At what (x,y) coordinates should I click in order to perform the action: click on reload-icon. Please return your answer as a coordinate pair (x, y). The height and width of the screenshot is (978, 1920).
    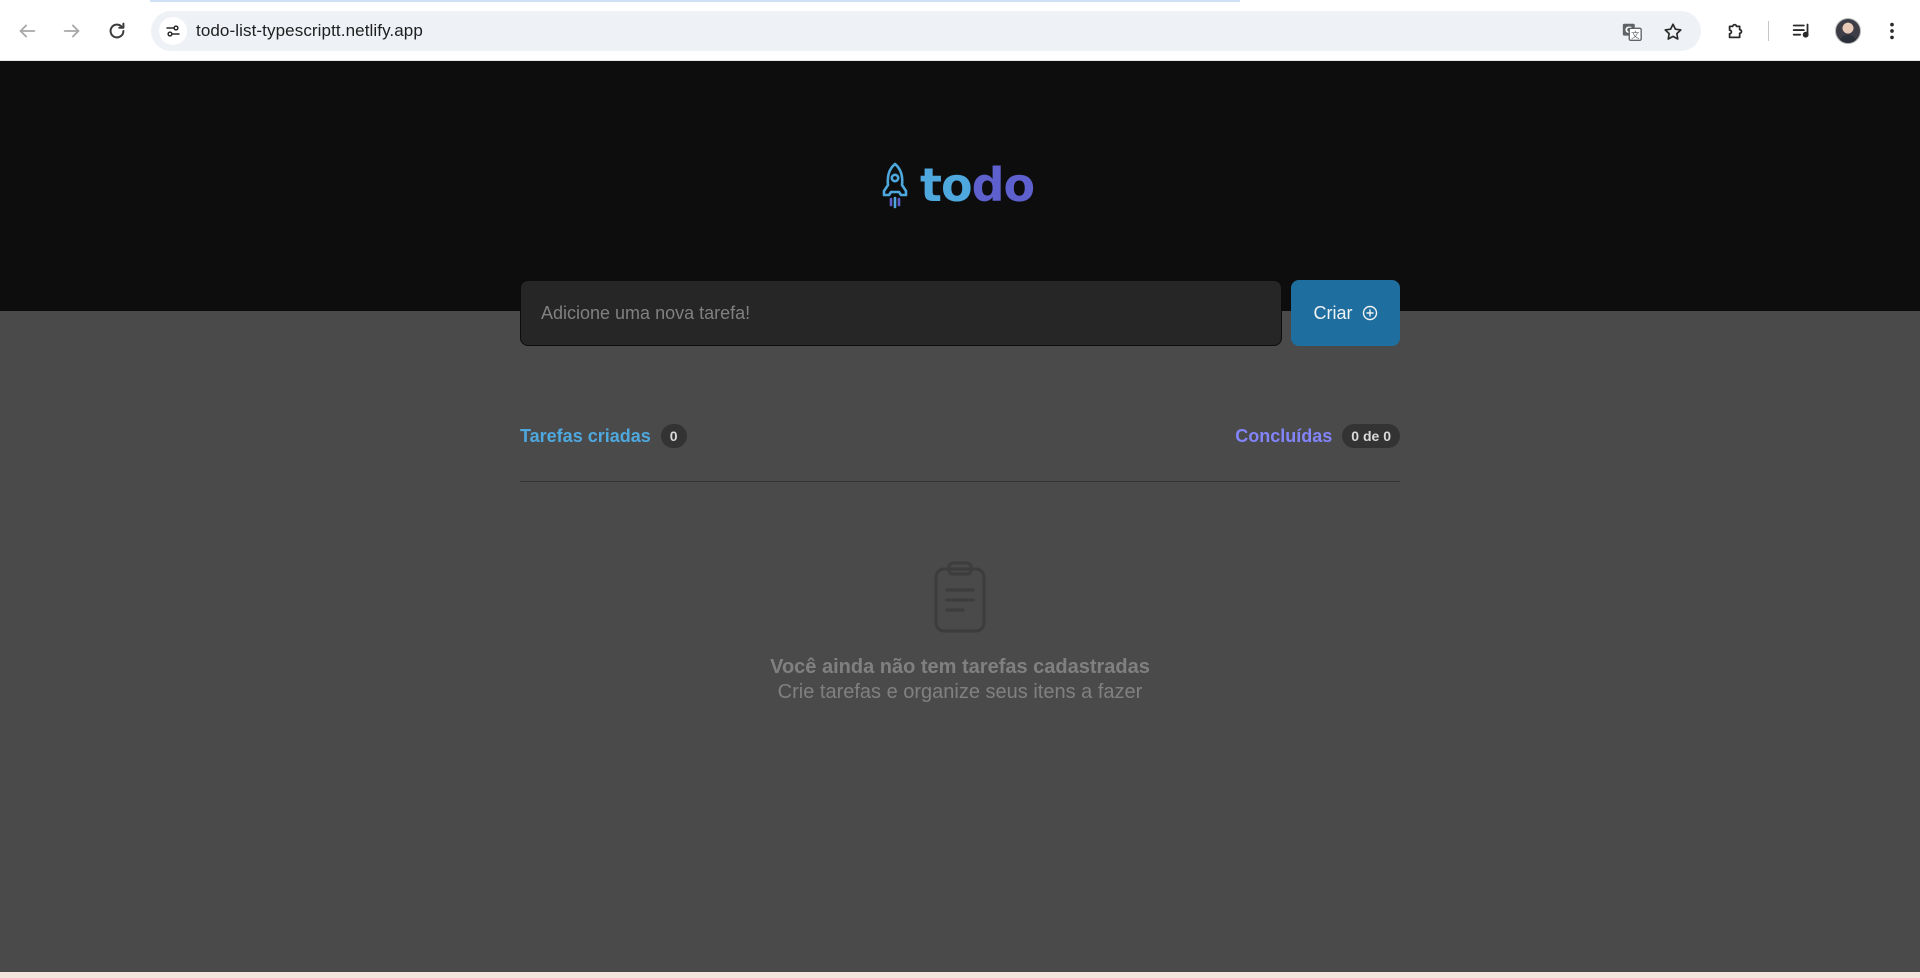
    Looking at the image, I should click on (117, 30).